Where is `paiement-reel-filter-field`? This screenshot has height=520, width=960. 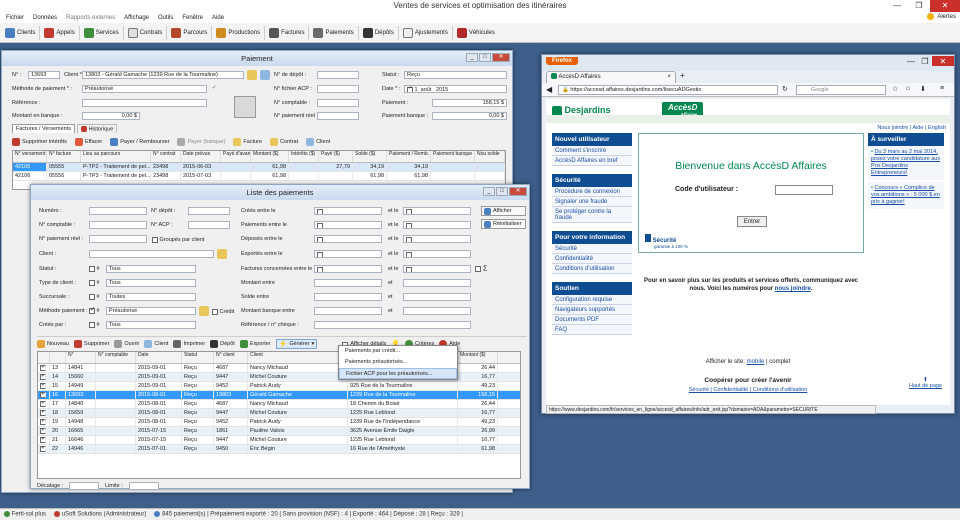 paiement-reel-filter-field is located at coordinates (118, 239).